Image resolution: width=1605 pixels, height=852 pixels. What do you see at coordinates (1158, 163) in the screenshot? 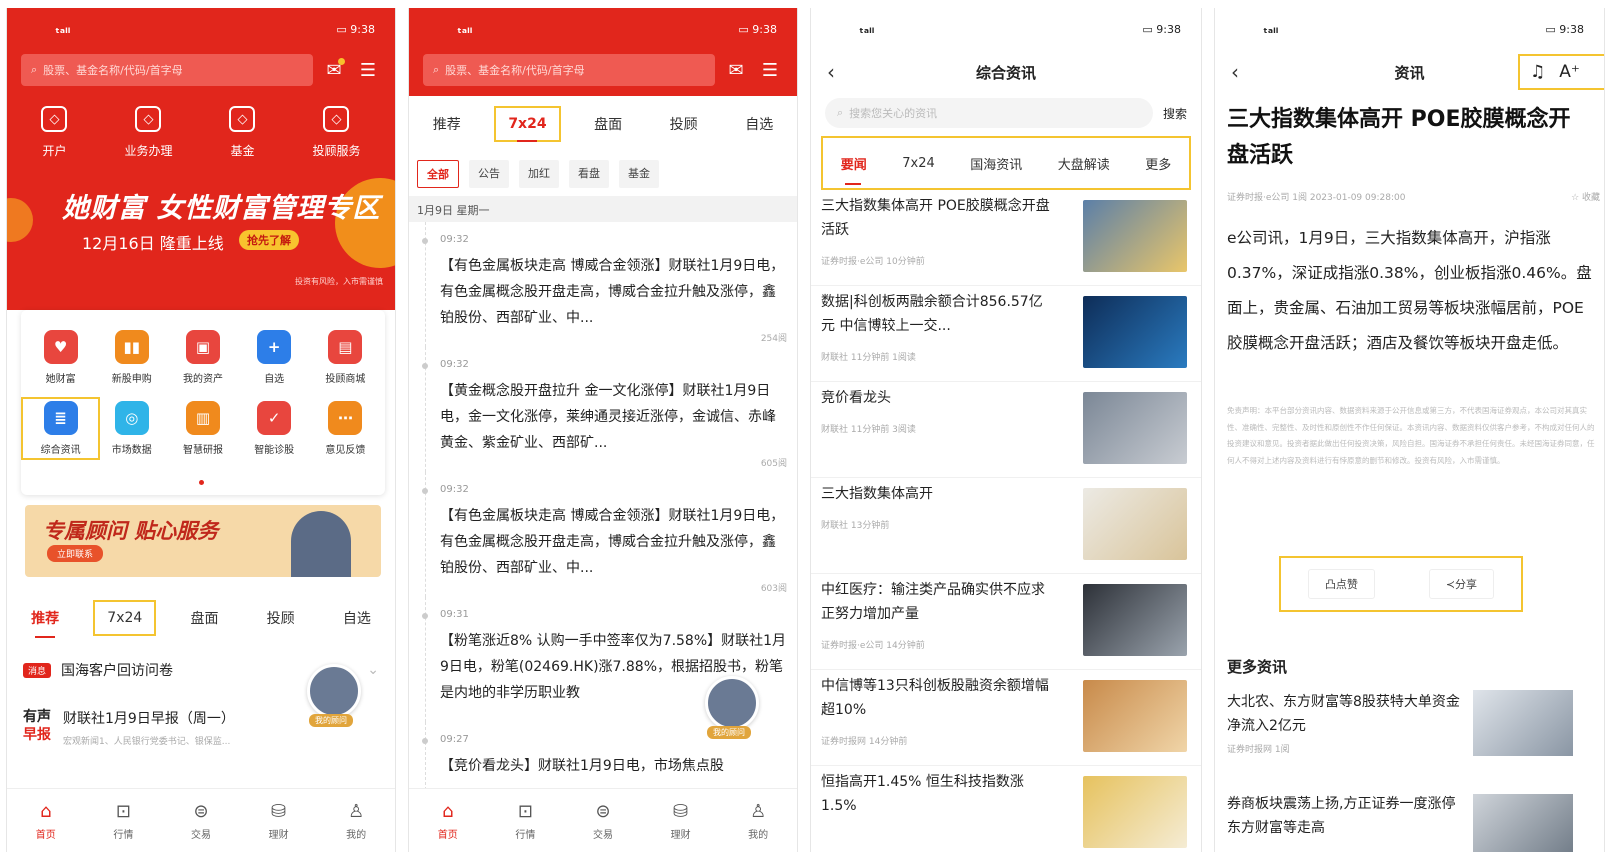
I see `news-category-tab: 更多` at bounding box center [1158, 163].